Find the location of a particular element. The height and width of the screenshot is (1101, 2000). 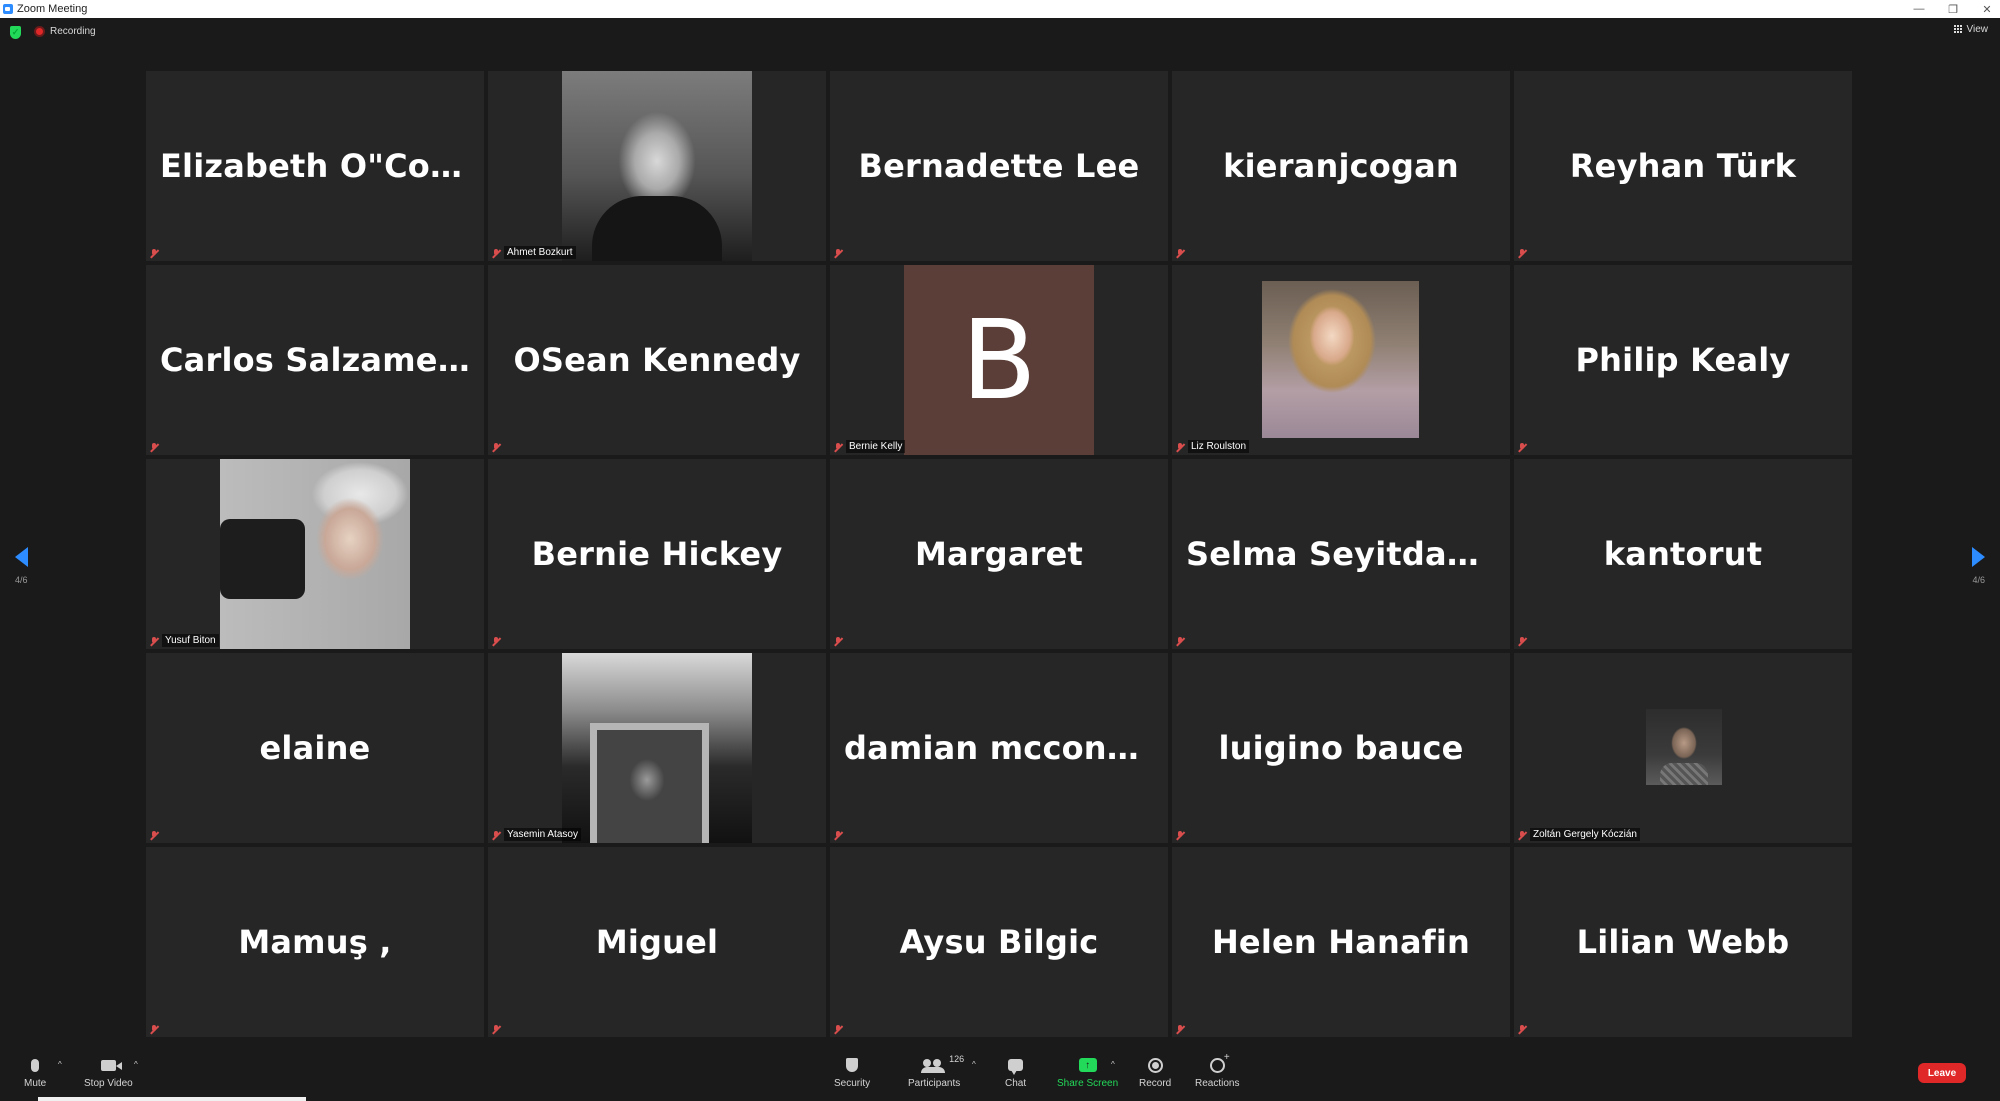

record-button: Record is located at coordinates (1155, 1072).